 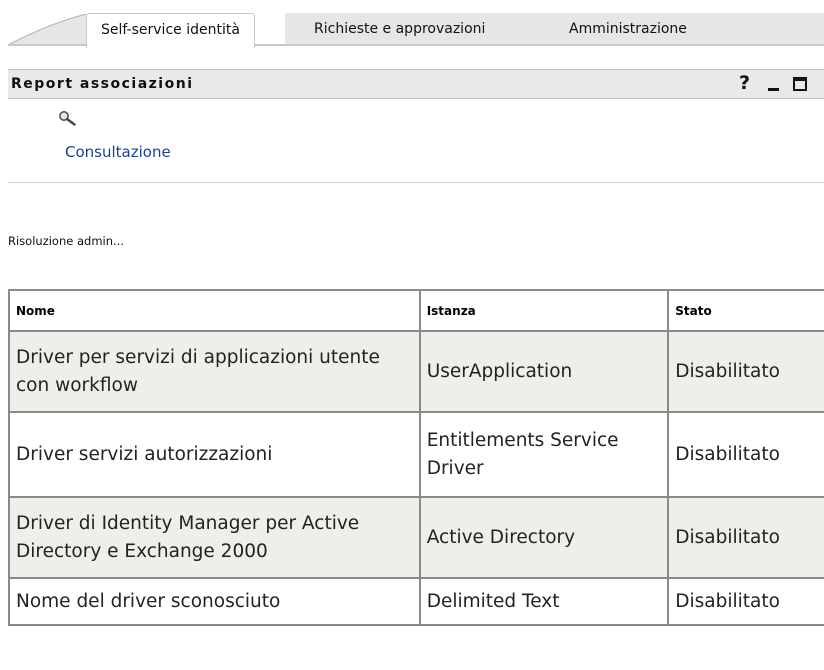 What do you see at coordinates (102, 84) in the screenshot?
I see `portlet-title: Report associazioni` at bounding box center [102, 84].